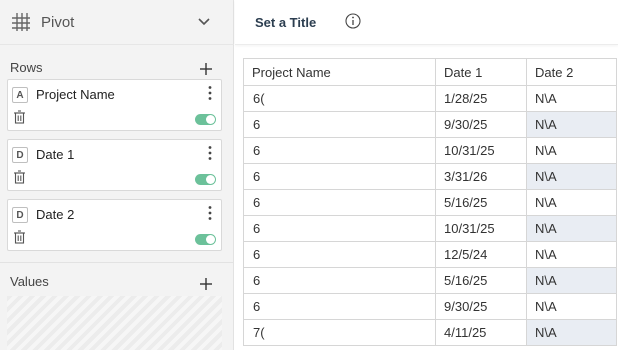 The image size is (618, 350). I want to click on field-name: Date 1, so click(55, 154).